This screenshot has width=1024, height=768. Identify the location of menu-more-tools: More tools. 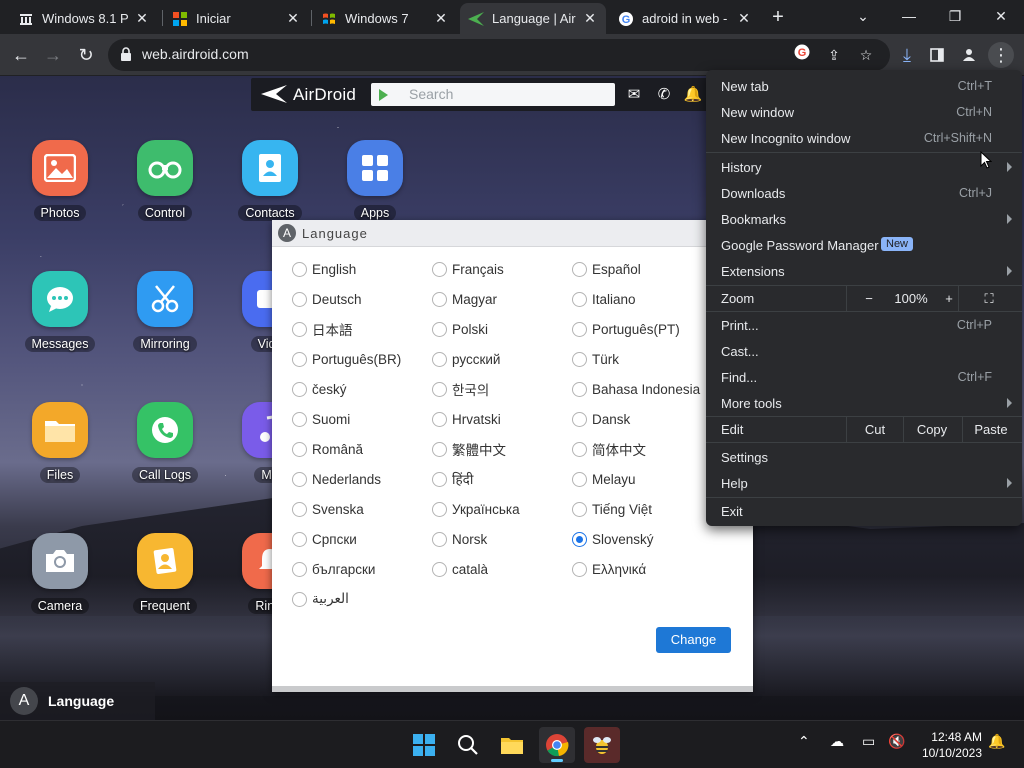
(864, 403).